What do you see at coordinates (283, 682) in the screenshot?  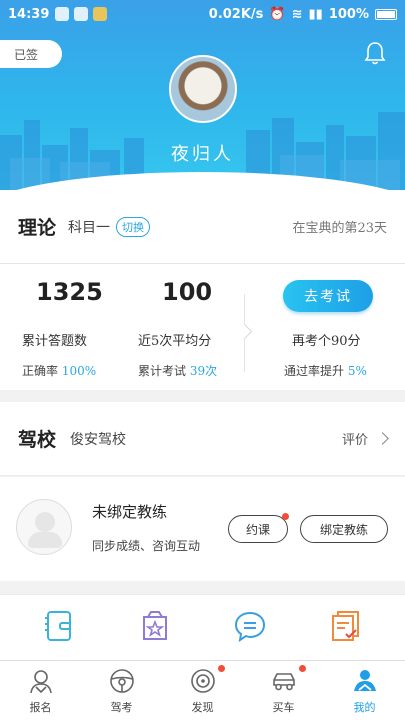 I see `car-icon` at bounding box center [283, 682].